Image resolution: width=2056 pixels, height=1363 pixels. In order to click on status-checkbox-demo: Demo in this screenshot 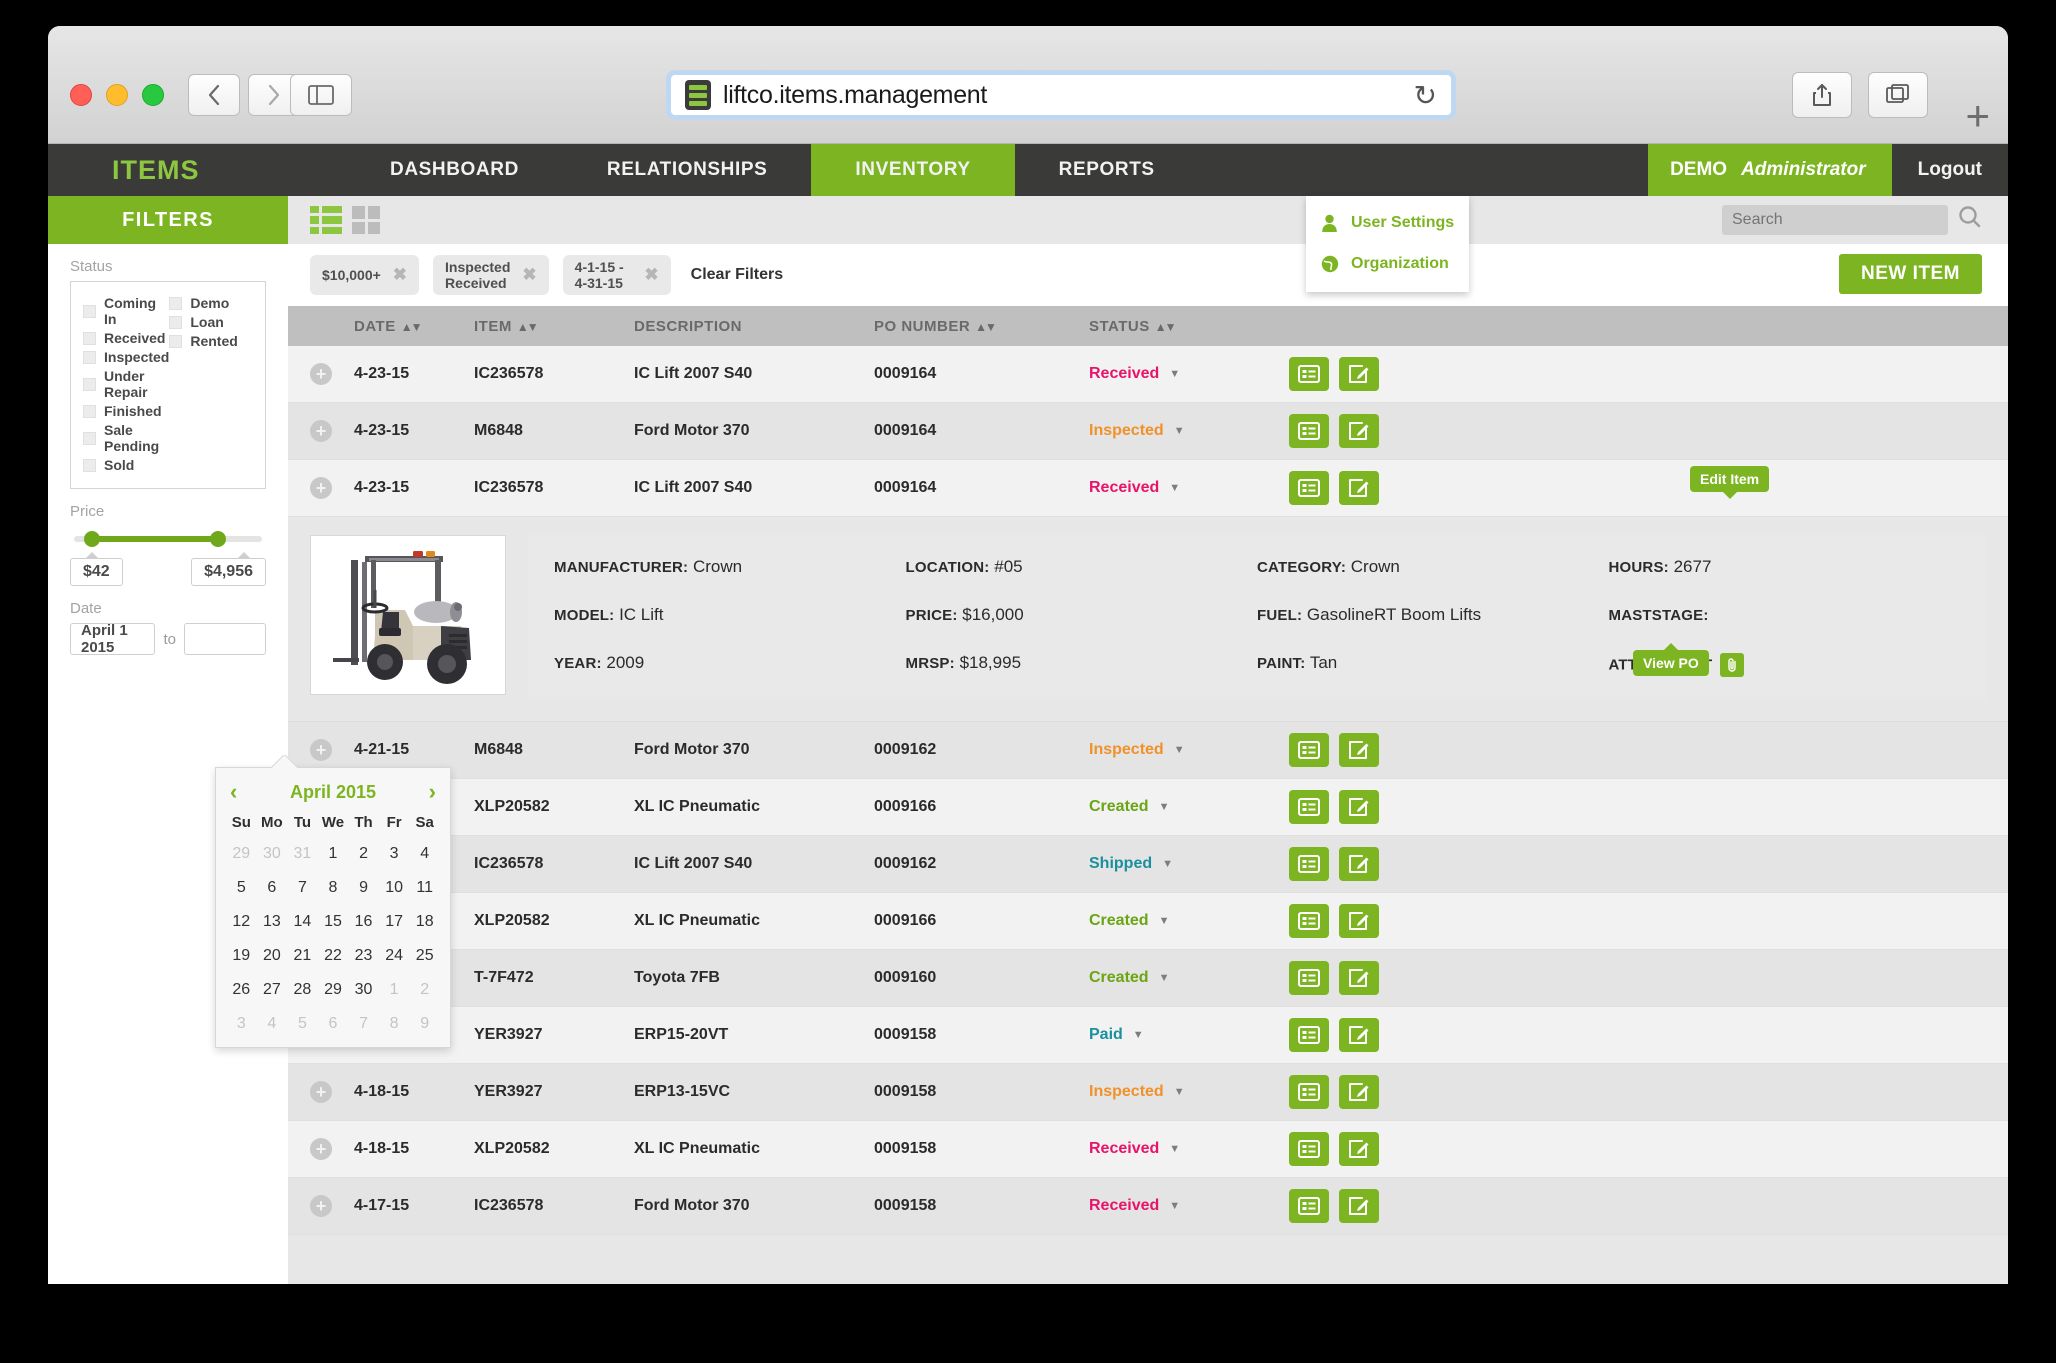, I will do `click(211, 303)`.